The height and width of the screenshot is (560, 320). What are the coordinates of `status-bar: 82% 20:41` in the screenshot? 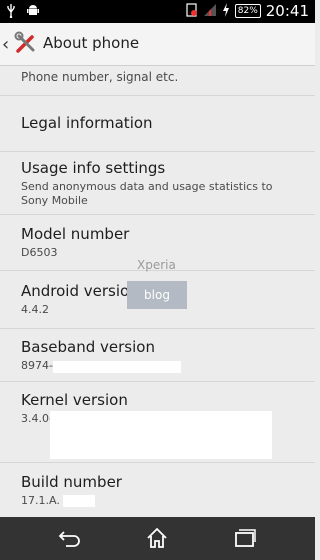 It's located at (157, 11).